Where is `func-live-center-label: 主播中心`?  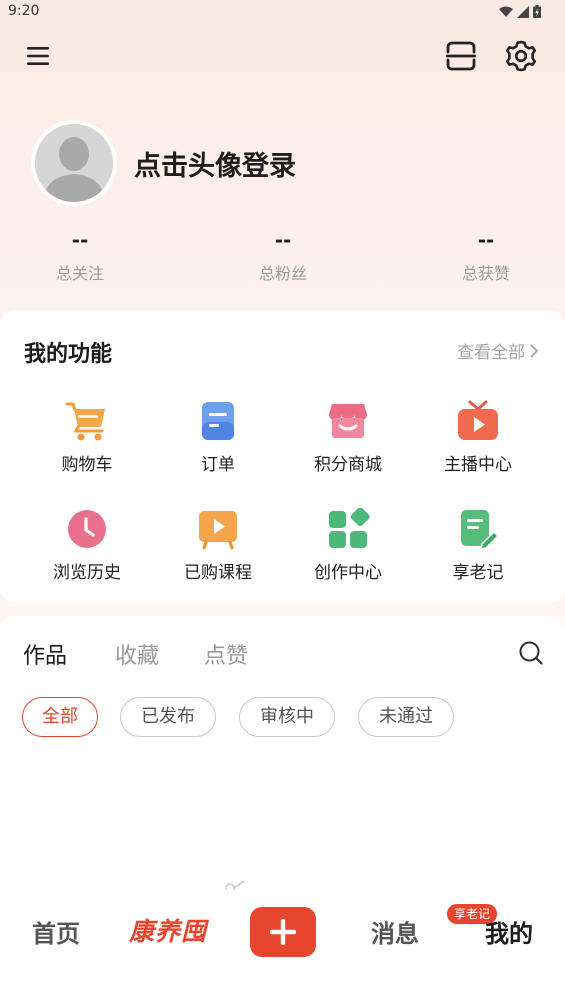
func-live-center-label: 主播中心 is located at coordinates (478, 465).